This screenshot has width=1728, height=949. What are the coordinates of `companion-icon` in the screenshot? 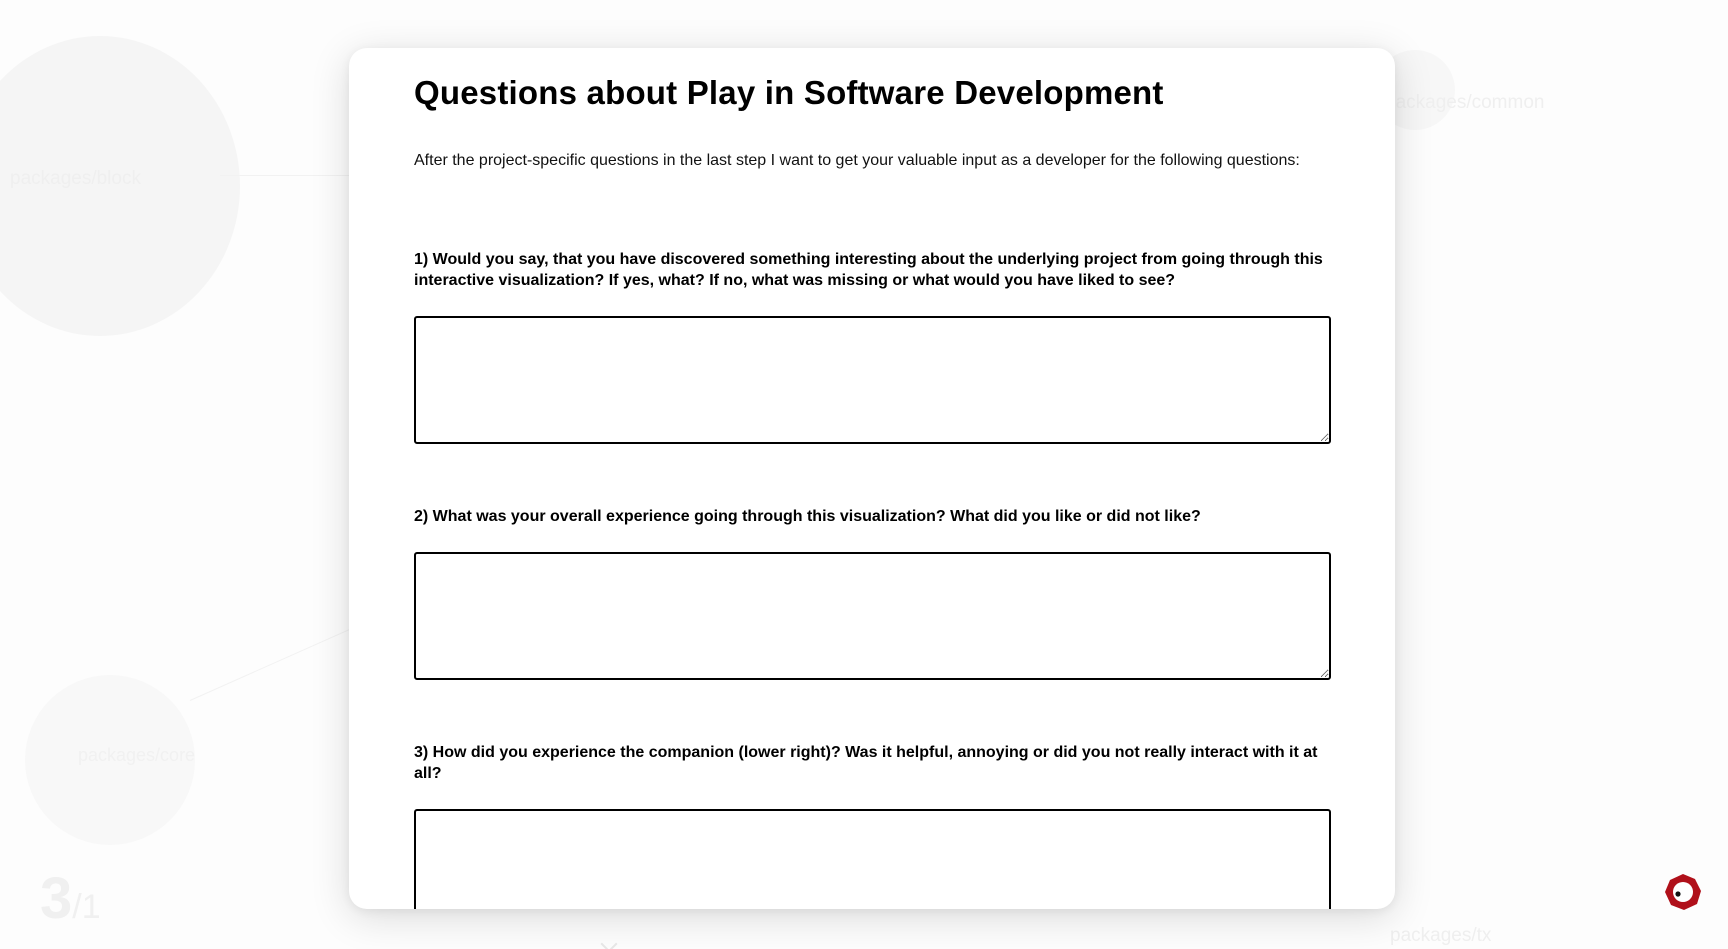 It's located at (1683, 892).